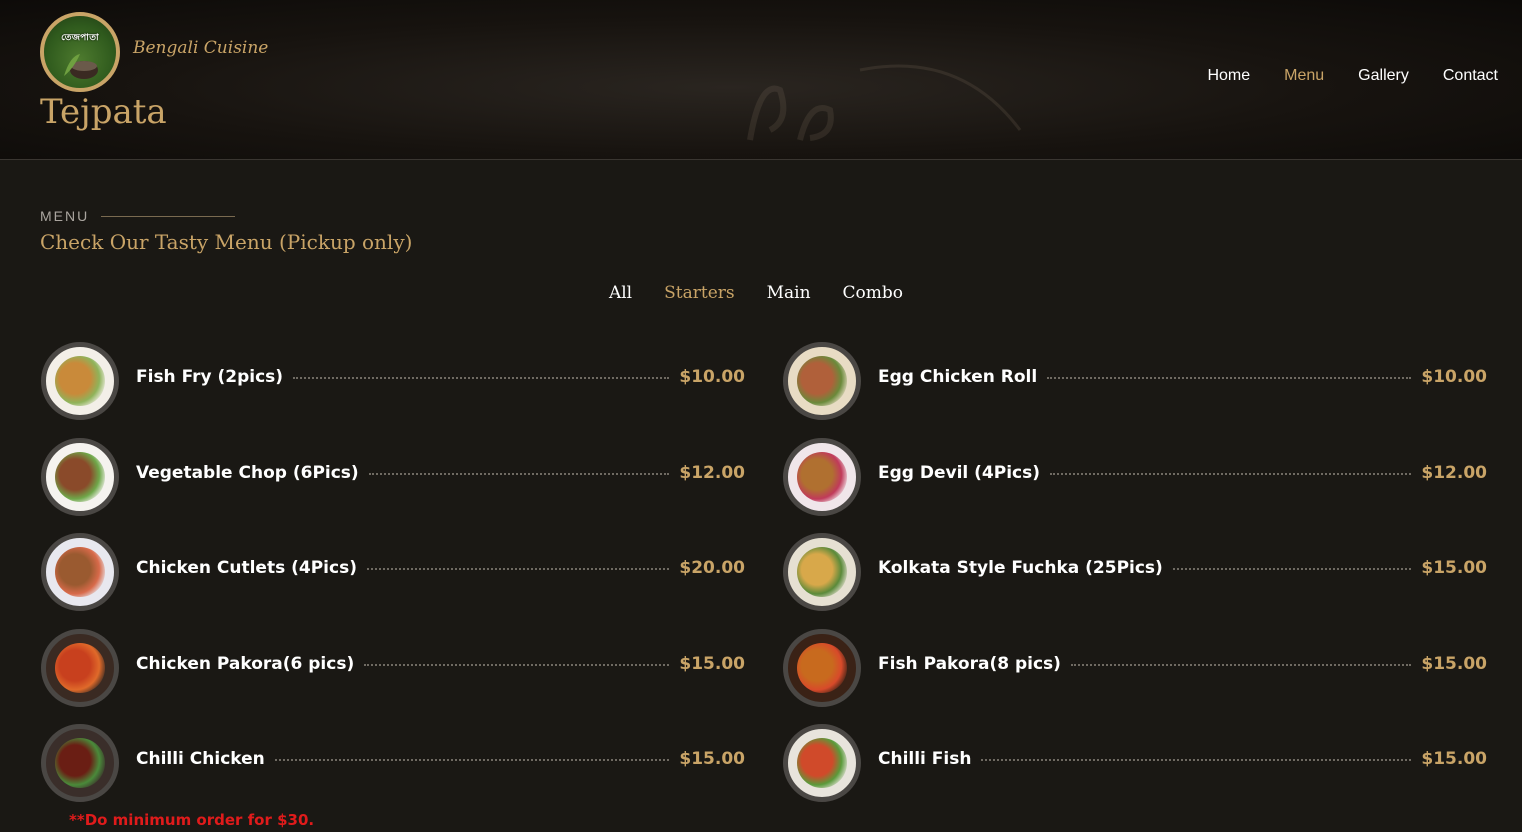  I want to click on menu-item-name: Fish Pakora(8 pics), so click(969, 663).